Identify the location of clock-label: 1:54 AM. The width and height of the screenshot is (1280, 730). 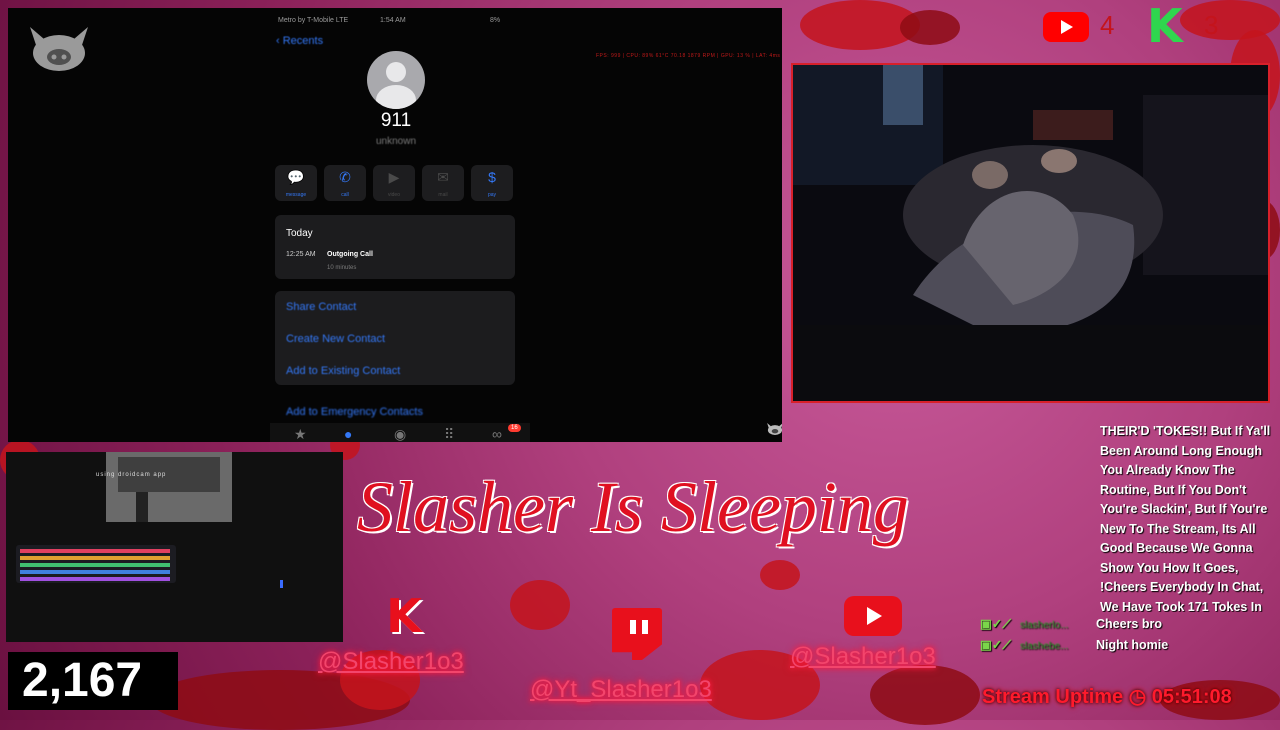
(393, 20).